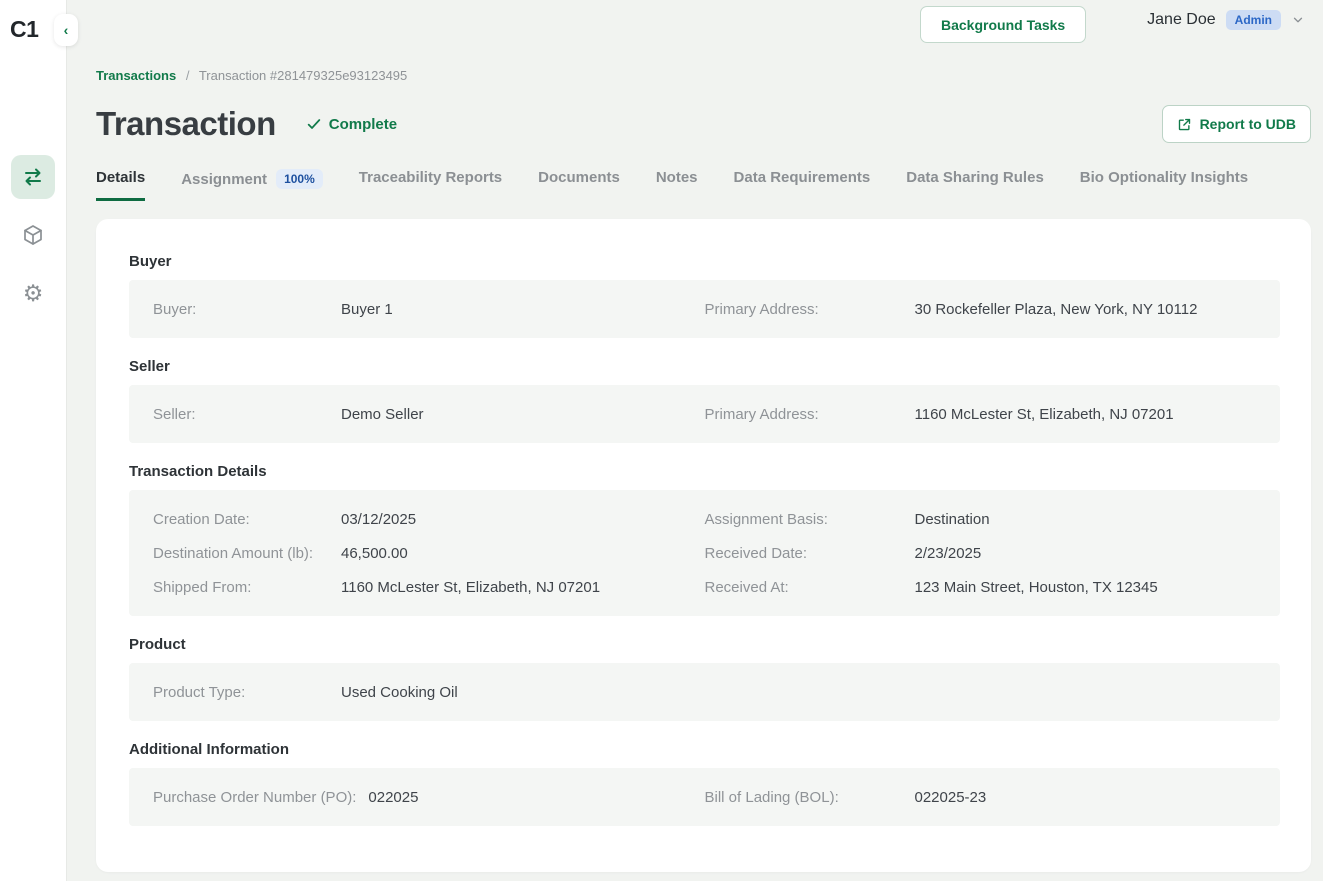 This screenshot has height=881, width=1323. I want to click on field-label: Received At:, so click(746, 587).